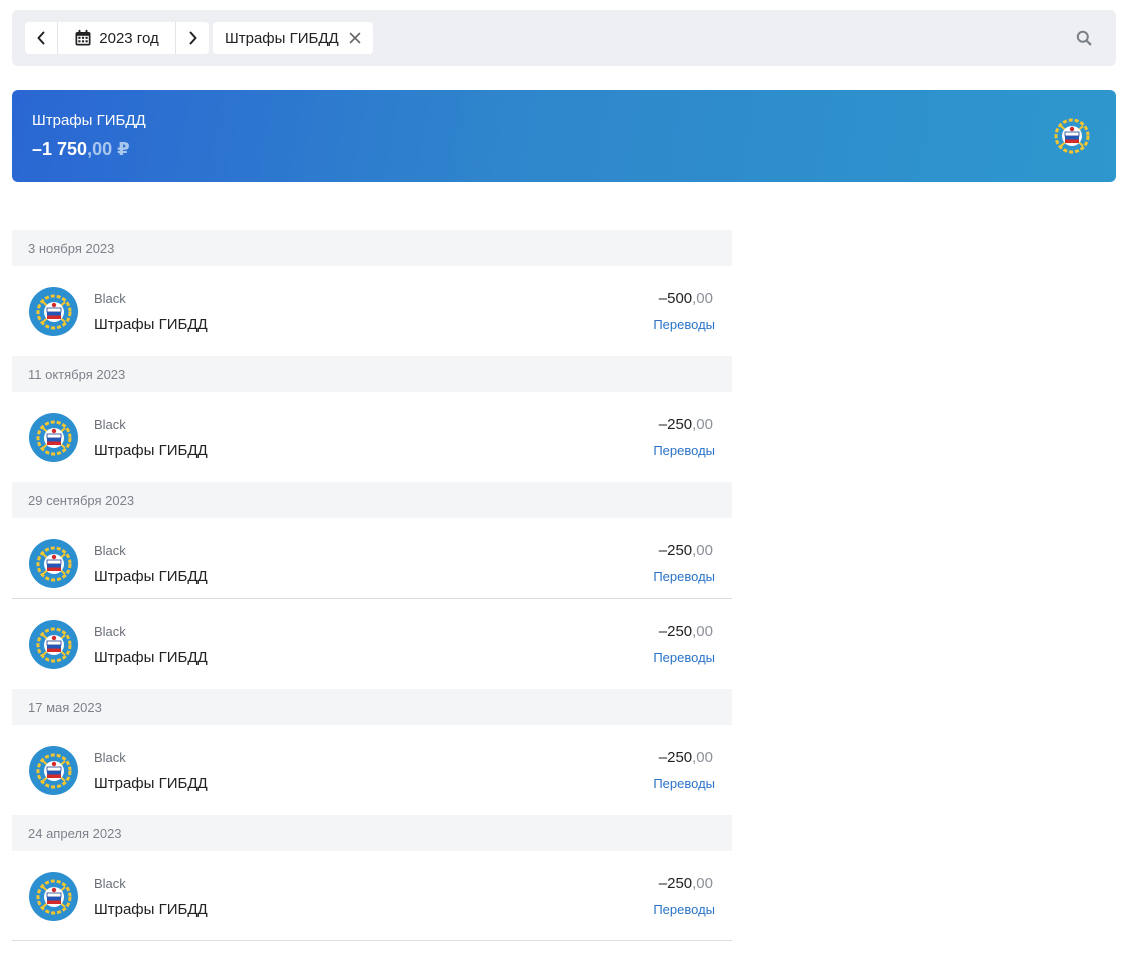 This screenshot has width=1131, height=958. I want to click on search-button, so click(1084, 38).